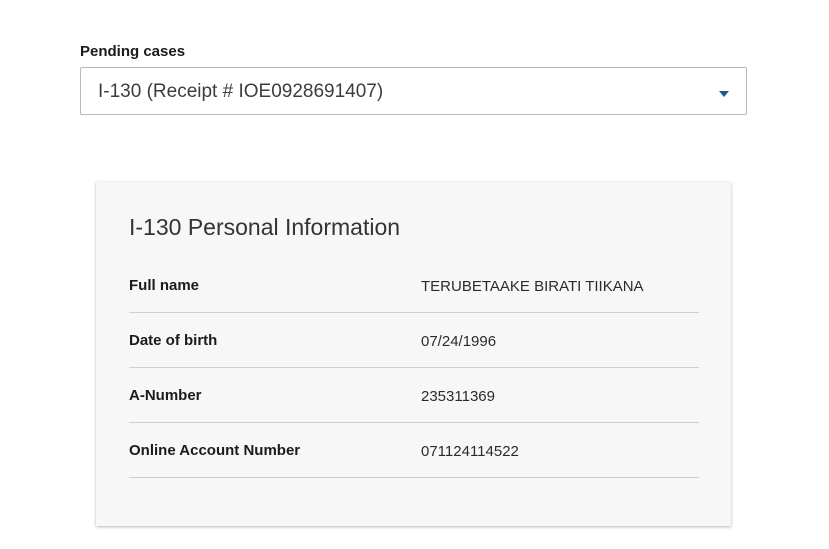  Describe the element at coordinates (215, 450) in the screenshot. I see `info-label: Online Account Number` at that location.